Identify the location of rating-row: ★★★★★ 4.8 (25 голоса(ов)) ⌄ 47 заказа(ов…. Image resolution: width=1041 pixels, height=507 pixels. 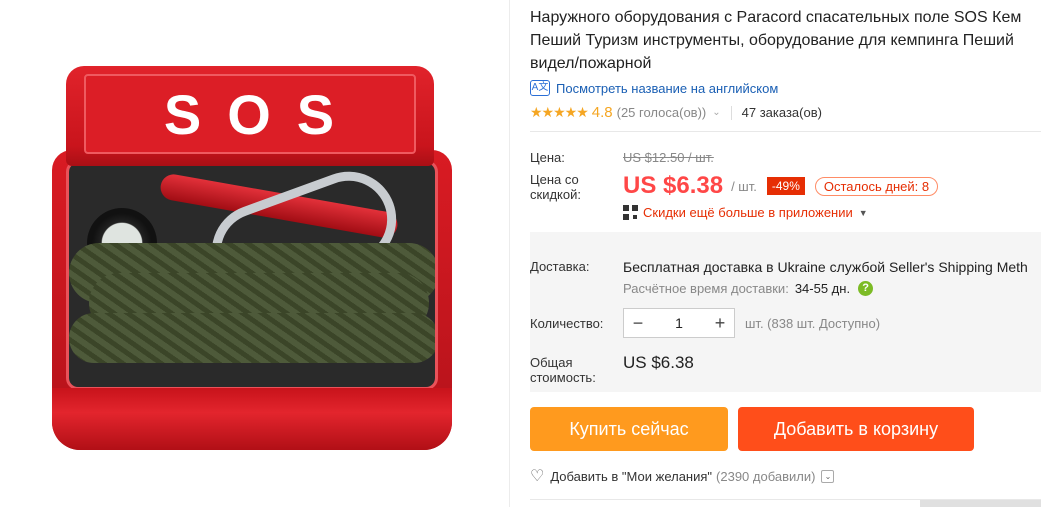
(676, 112).